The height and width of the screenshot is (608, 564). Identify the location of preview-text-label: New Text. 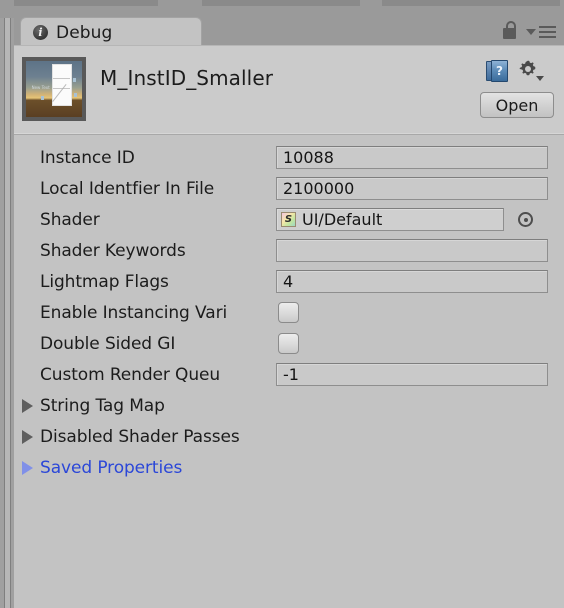
(40, 87).